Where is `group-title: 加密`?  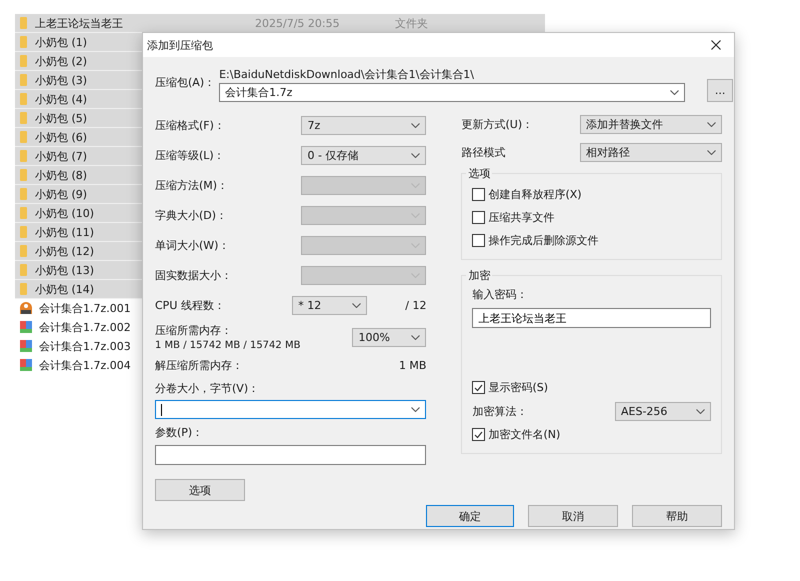 group-title: 加密 is located at coordinates (479, 275).